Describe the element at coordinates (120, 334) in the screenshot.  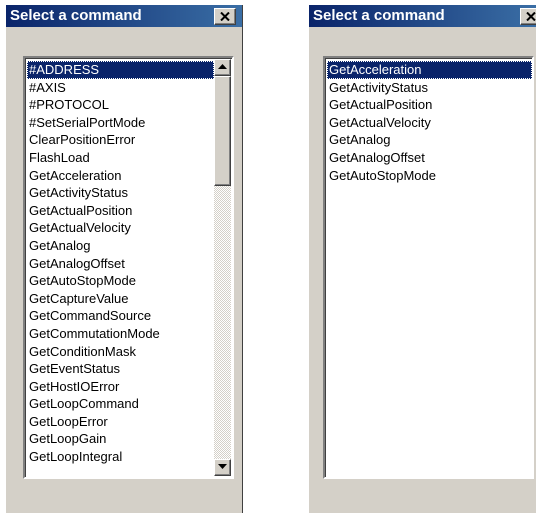
I see `list-item: GetCommutationMode` at that location.